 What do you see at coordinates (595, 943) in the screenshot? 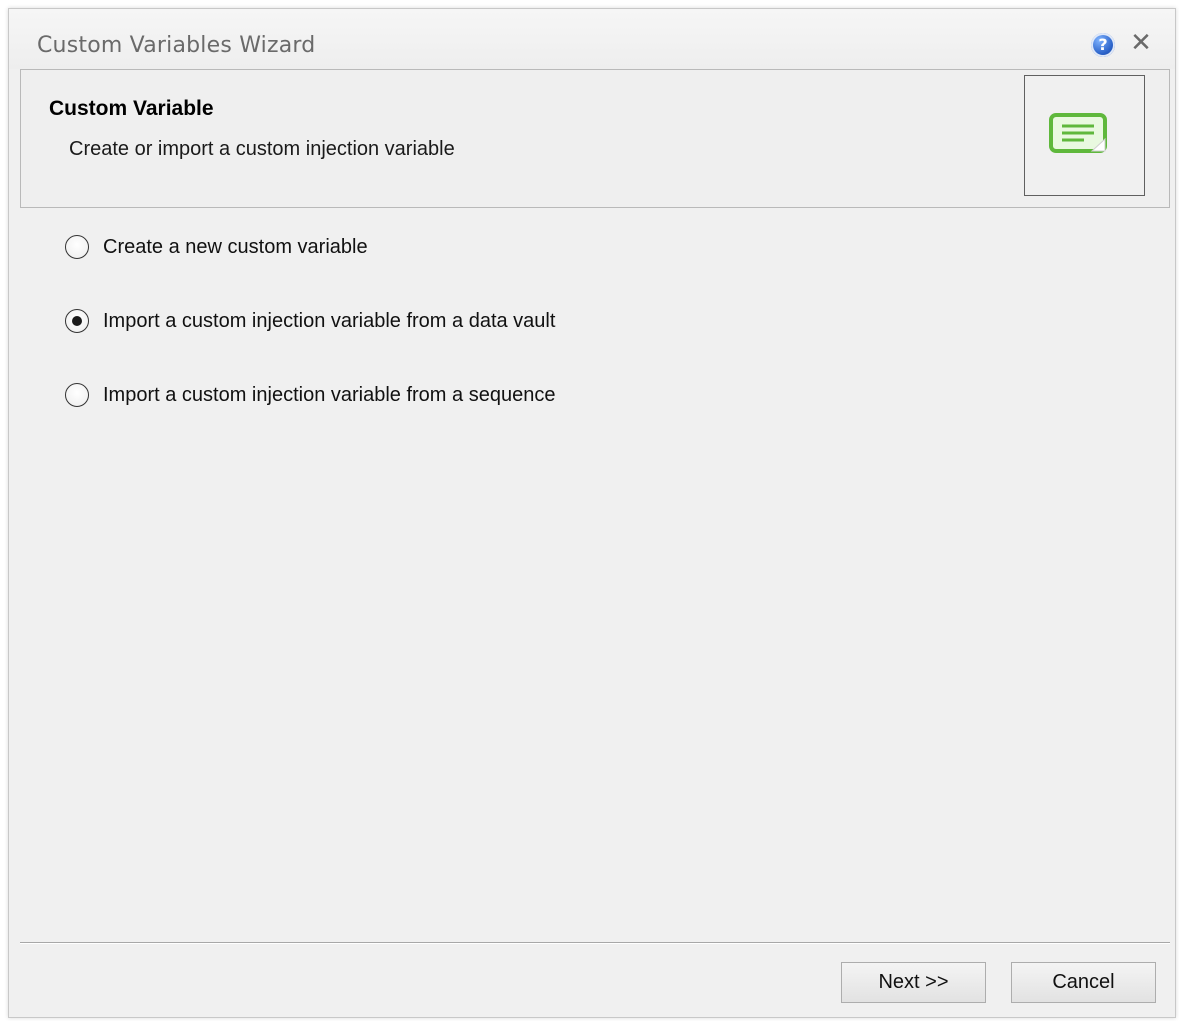
I see `footer-separator` at bounding box center [595, 943].